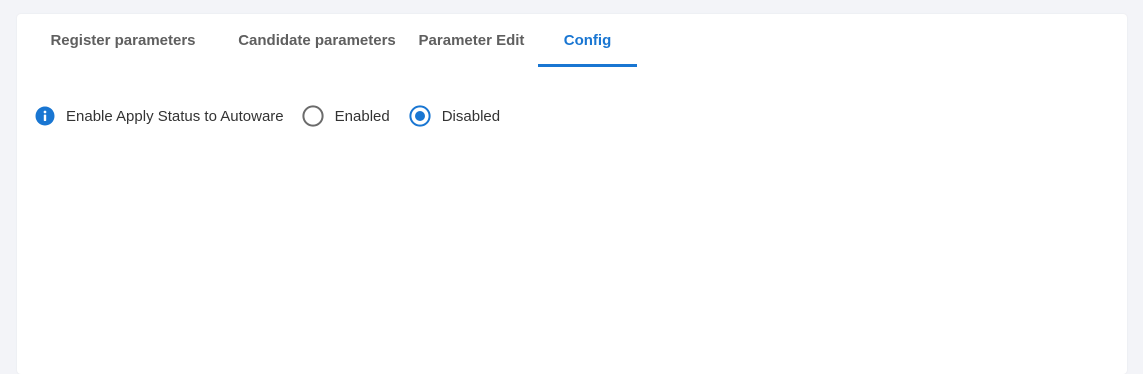 The image size is (1143, 374). I want to click on radio-enabled-label: Enabled, so click(362, 116).